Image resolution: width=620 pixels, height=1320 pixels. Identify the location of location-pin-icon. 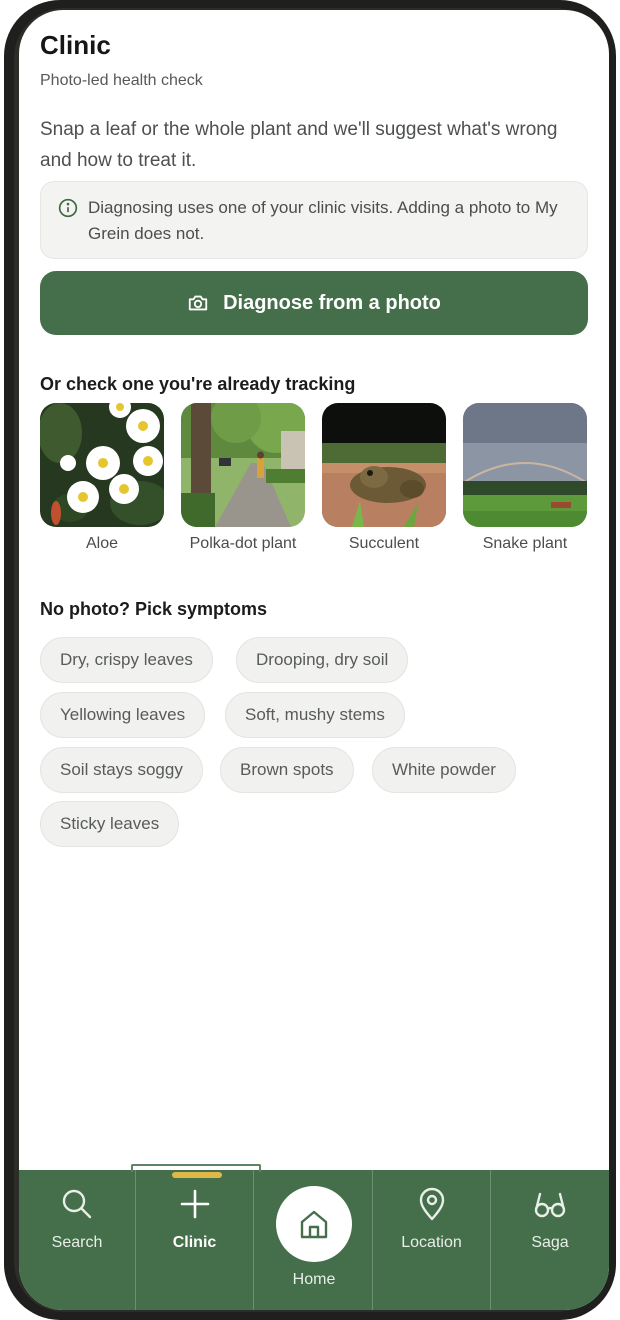
(431, 1204).